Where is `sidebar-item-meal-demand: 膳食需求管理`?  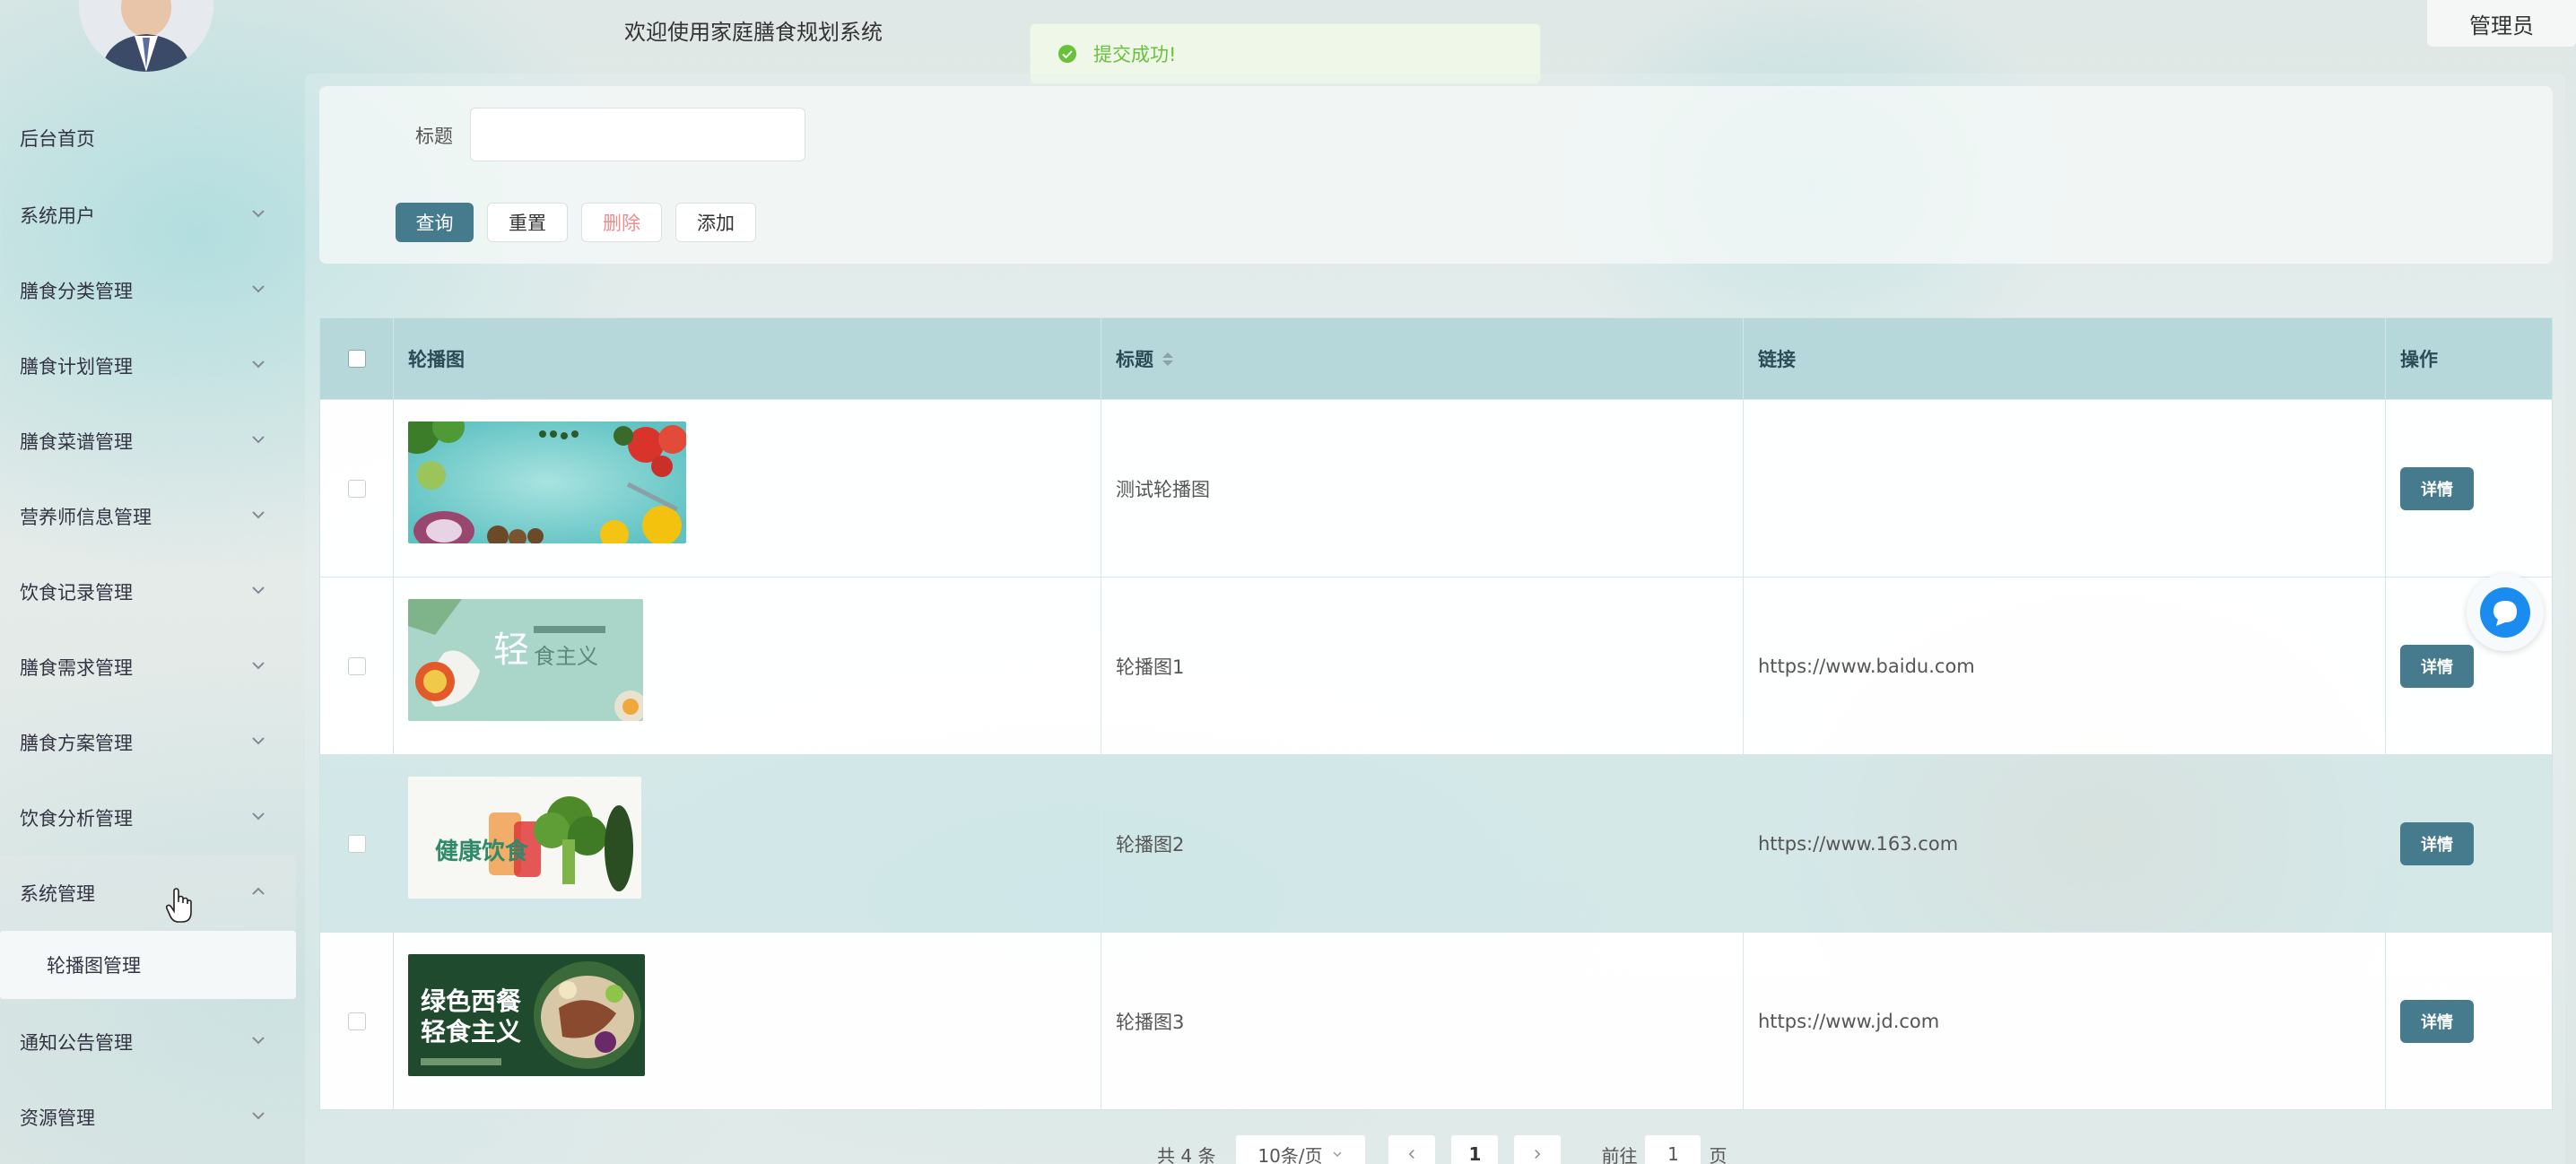
sidebar-item-meal-demand: 膳食需求管理 is located at coordinates (148, 667).